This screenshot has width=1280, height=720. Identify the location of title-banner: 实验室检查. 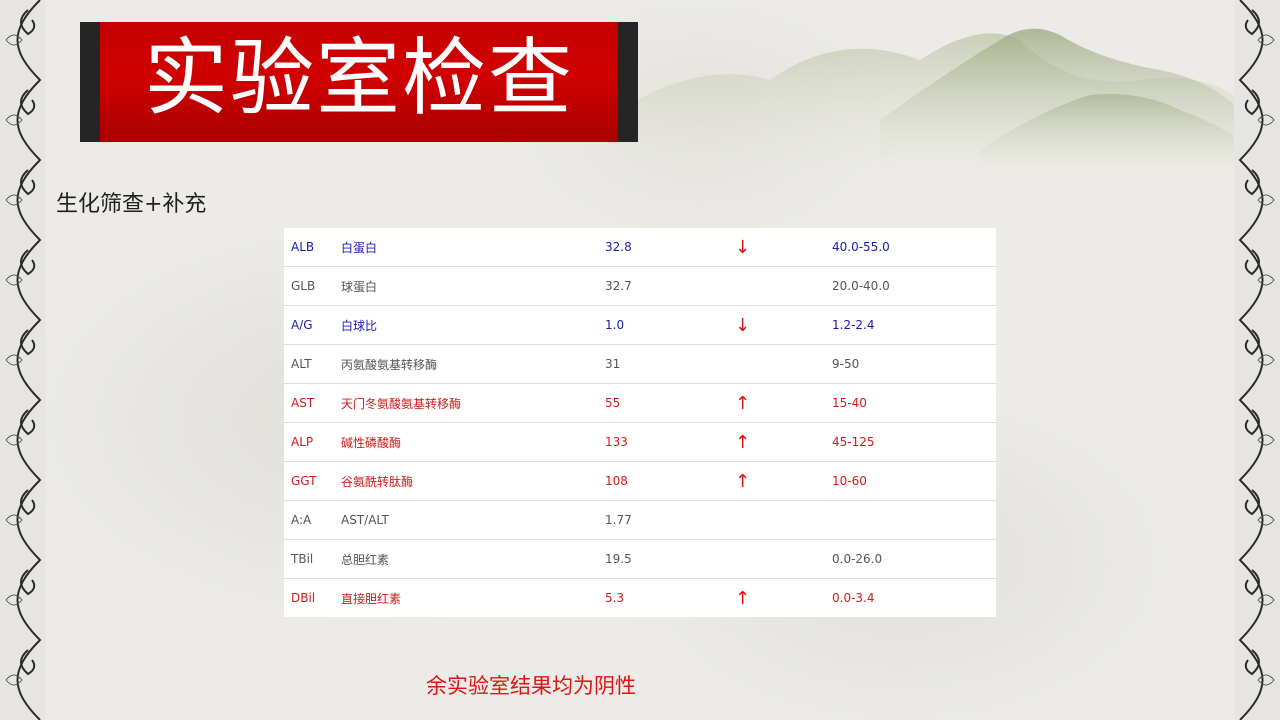
(359, 82).